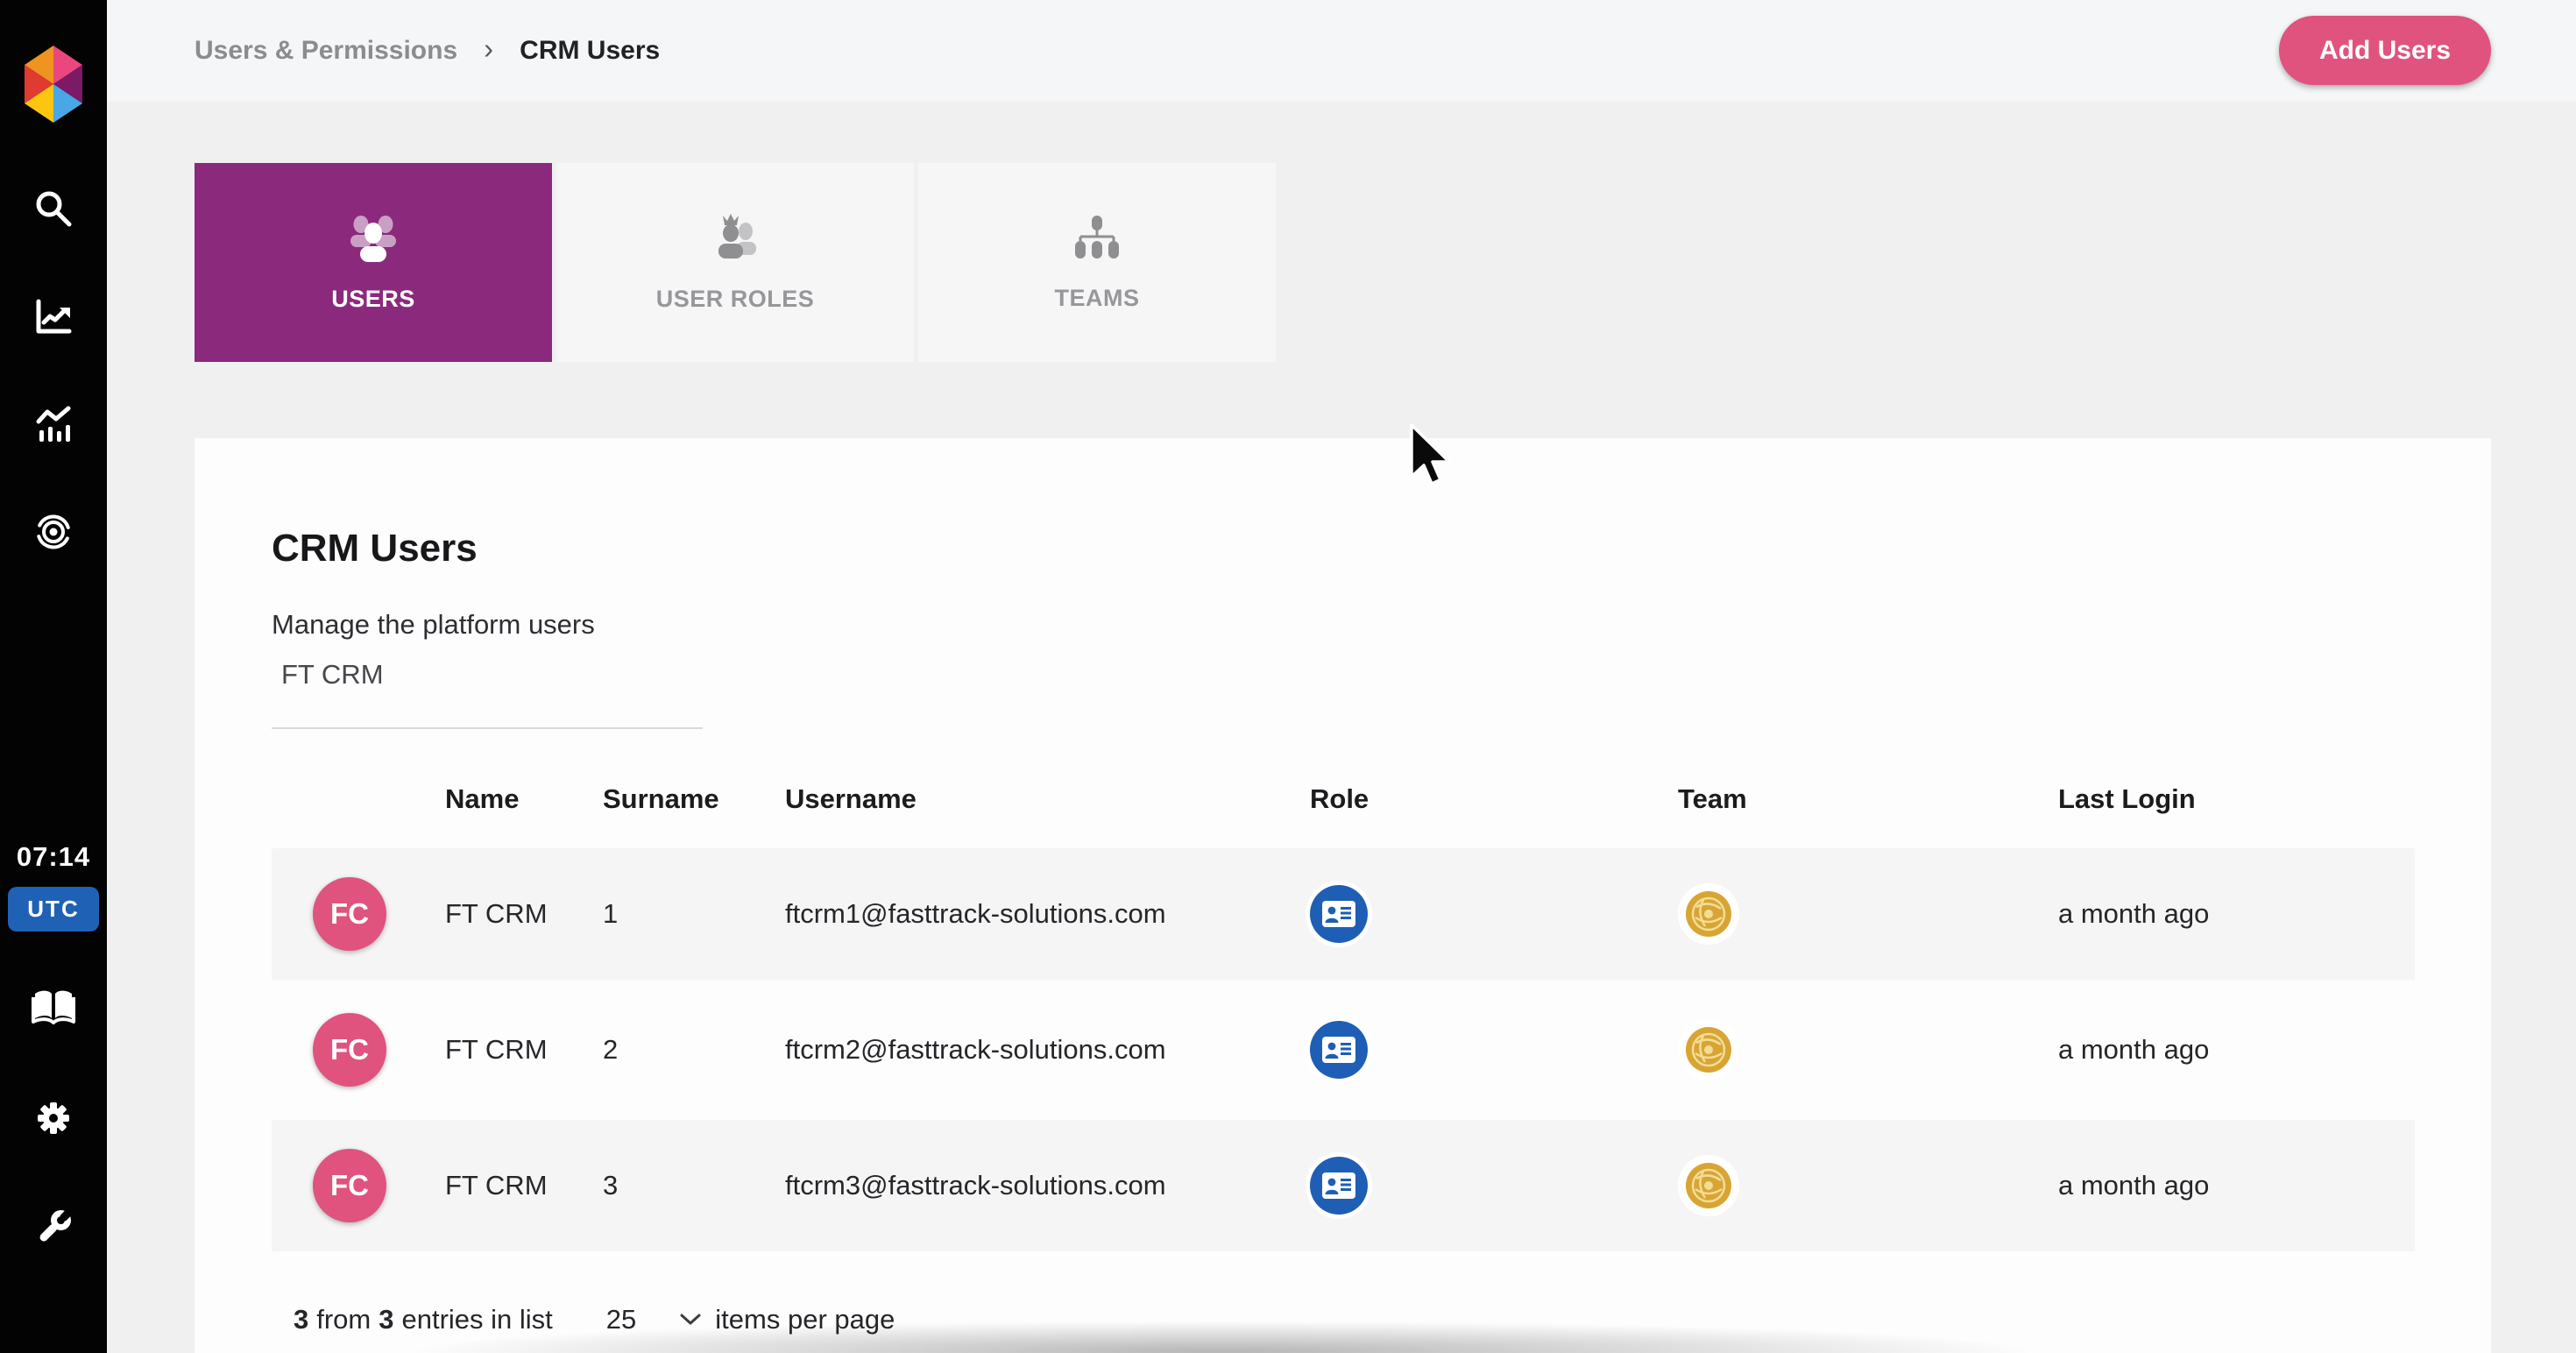 The width and height of the screenshot is (2576, 1353). What do you see at coordinates (482, 798) in the screenshot?
I see `col-name: Name` at bounding box center [482, 798].